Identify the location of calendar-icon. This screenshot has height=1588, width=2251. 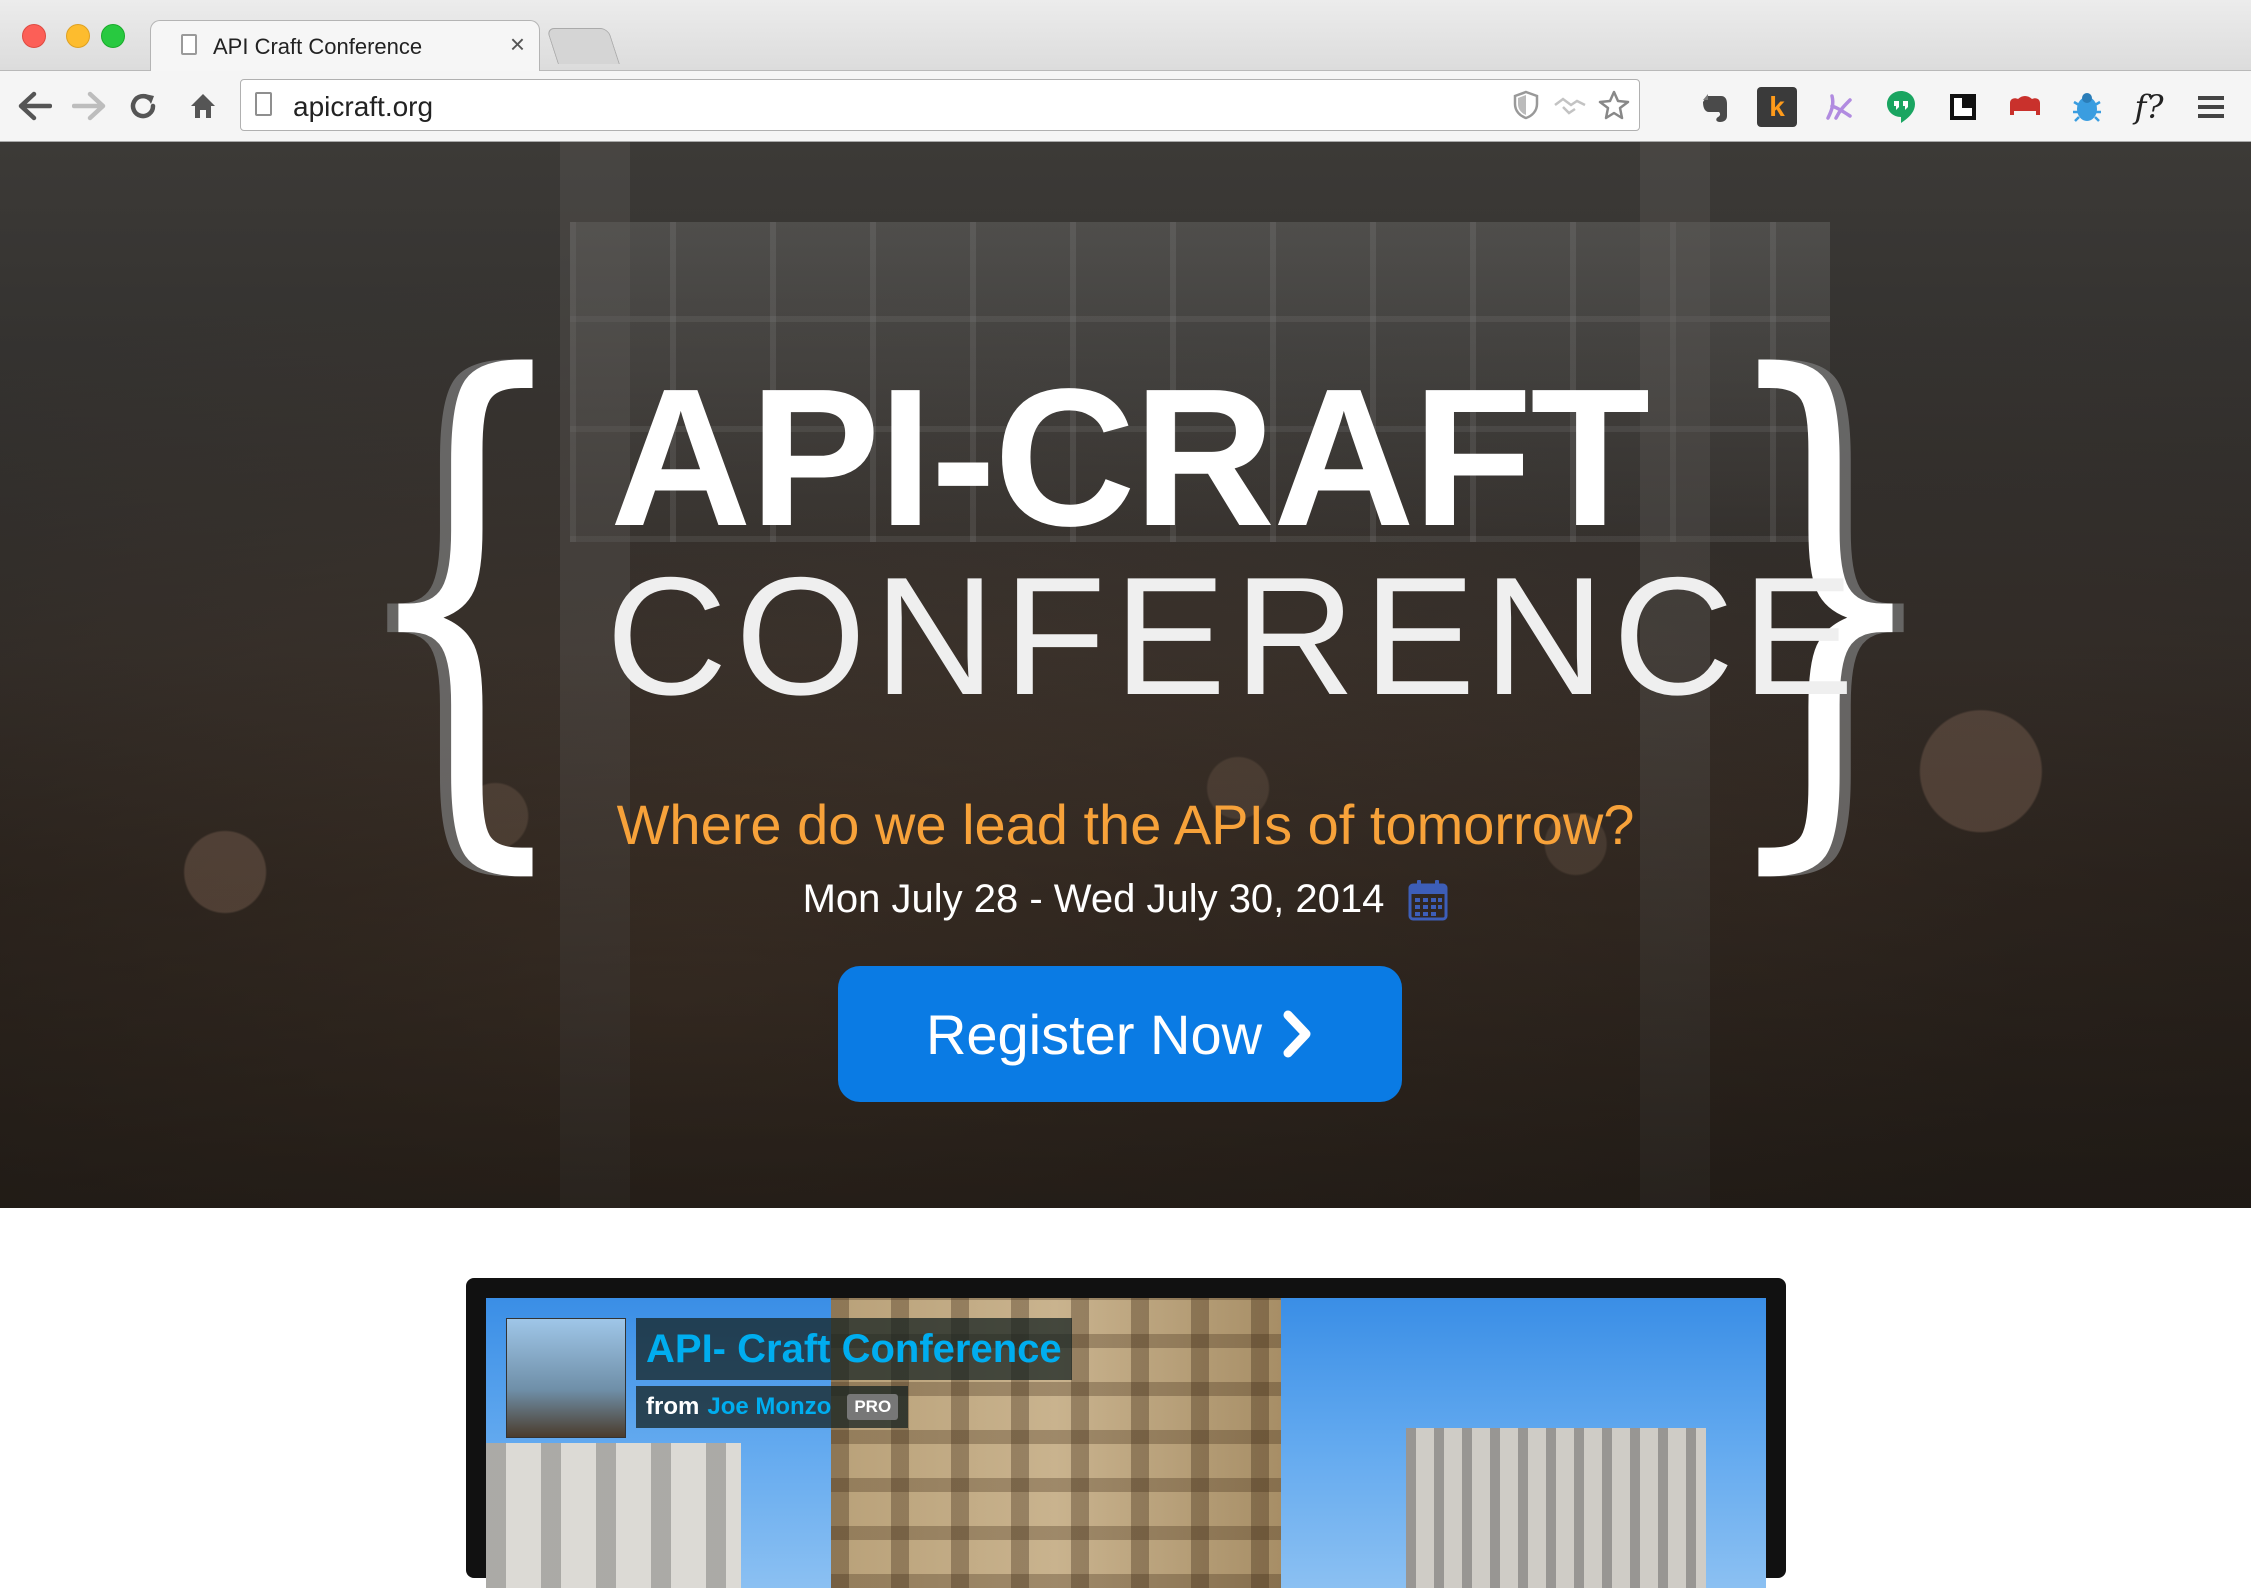
(1428, 900).